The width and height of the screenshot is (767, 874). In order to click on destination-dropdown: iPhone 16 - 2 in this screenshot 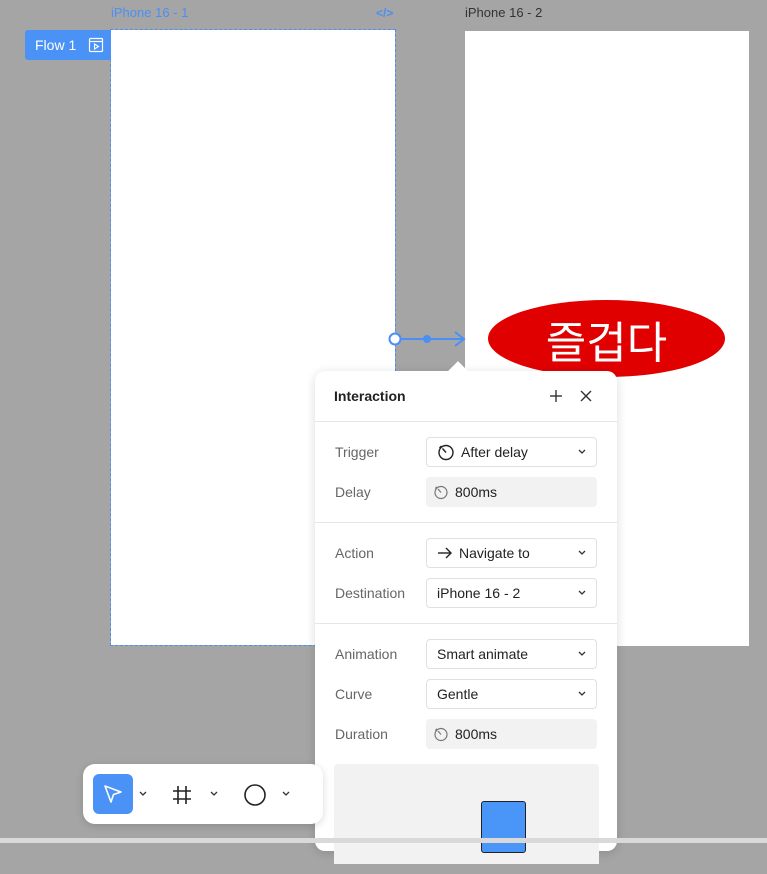, I will do `click(511, 593)`.